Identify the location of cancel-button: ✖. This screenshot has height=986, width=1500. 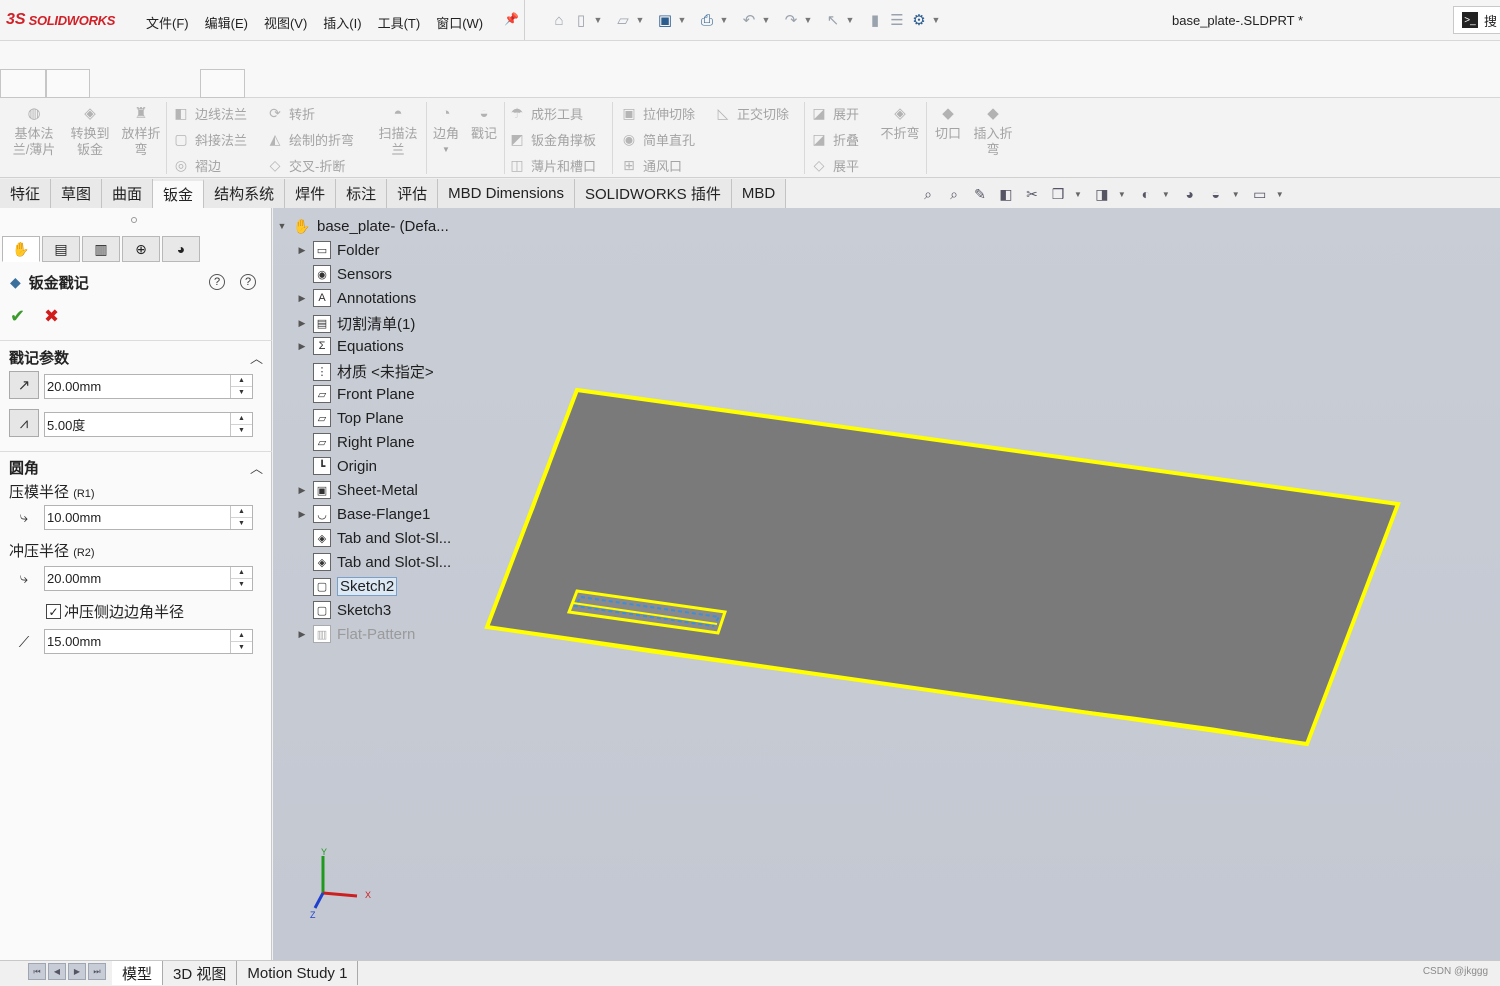
(51, 316).